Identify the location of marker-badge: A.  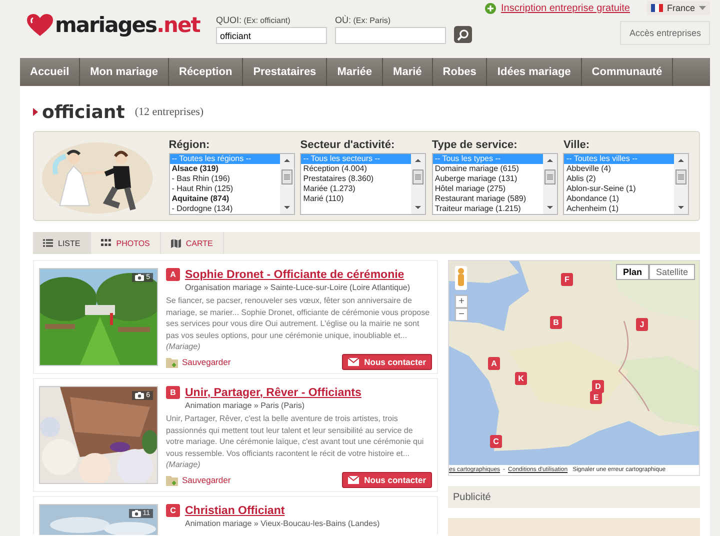
(173, 274).